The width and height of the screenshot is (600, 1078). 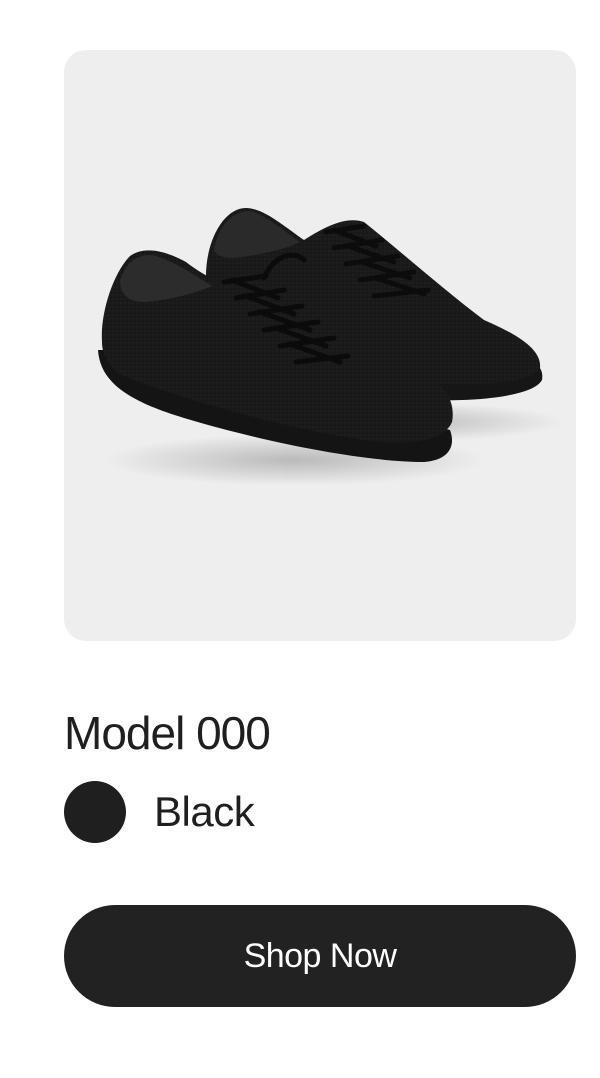 I want to click on product-title: Model 000, so click(x=167, y=733).